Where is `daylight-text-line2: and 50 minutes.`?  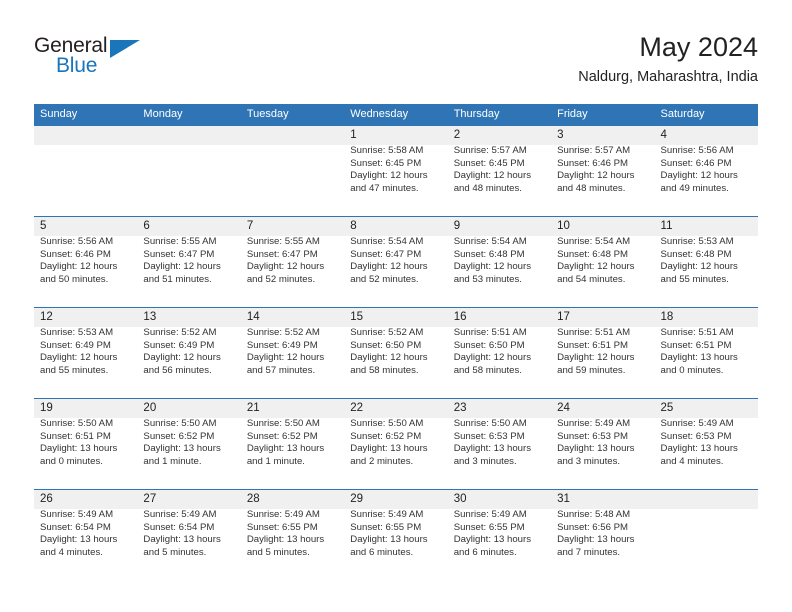 daylight-text-line2: and 50 minutes. is located at coordinates (74, 279).